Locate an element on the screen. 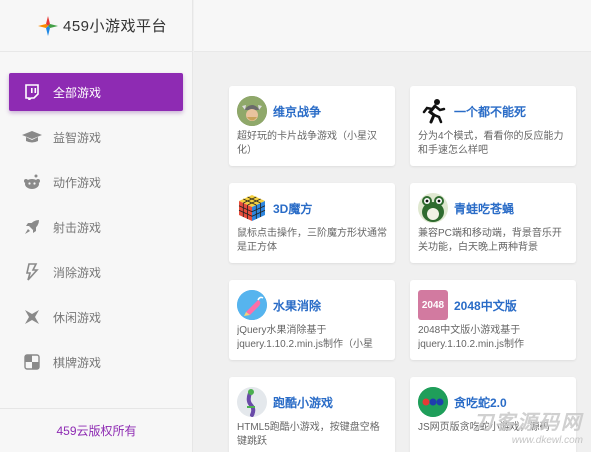  game-title: 跑酷小游戏 is located at coordinates (303, 402).